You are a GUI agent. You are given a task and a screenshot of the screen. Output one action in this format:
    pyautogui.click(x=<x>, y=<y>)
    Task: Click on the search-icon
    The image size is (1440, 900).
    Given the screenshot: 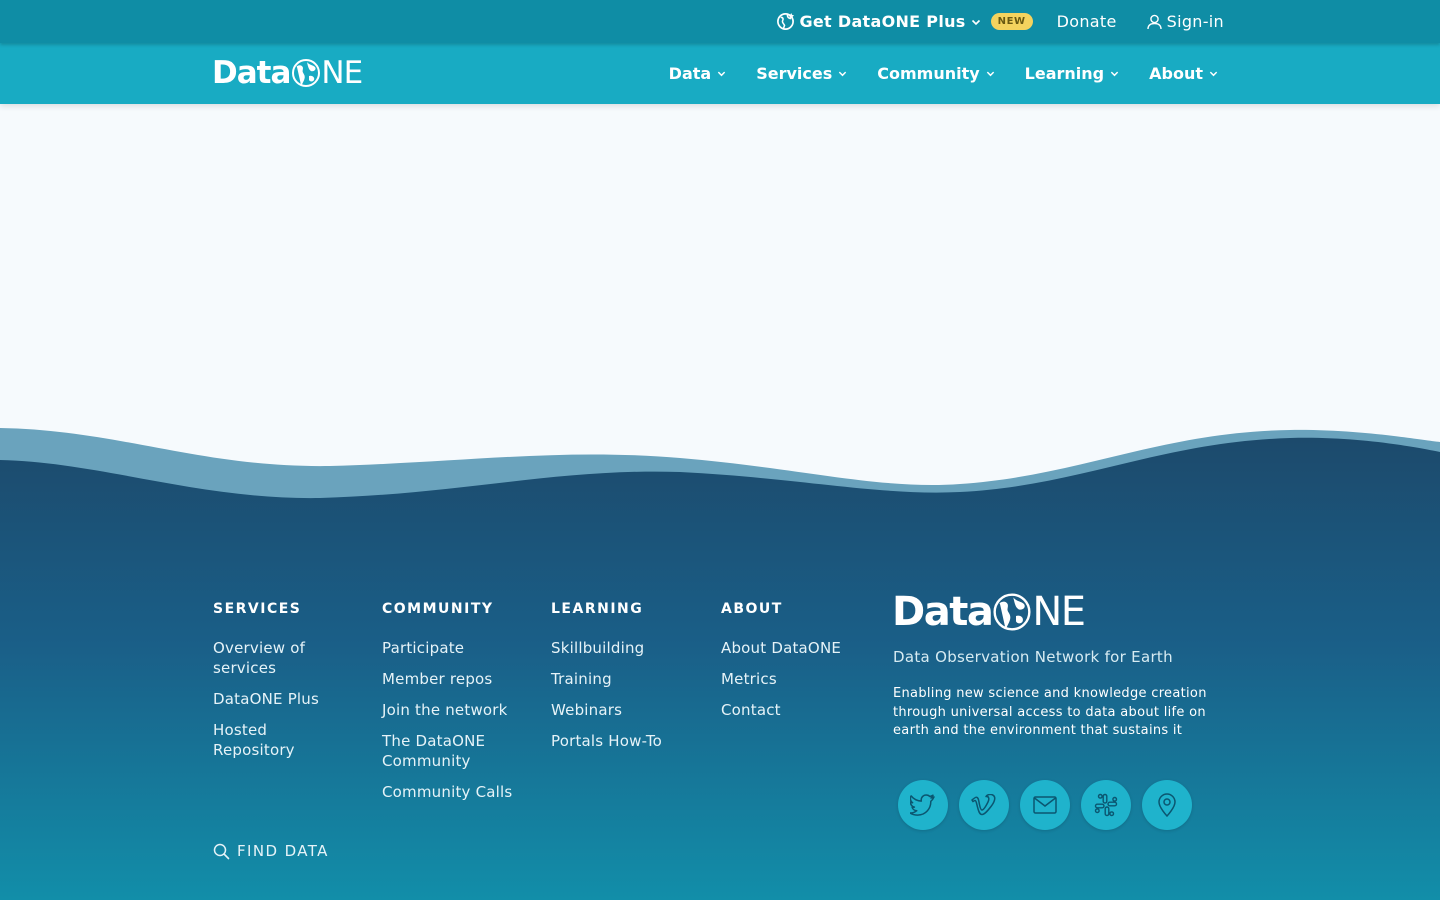 What is the action you would take?
    pyautogui.click(x=221, y=851)
    